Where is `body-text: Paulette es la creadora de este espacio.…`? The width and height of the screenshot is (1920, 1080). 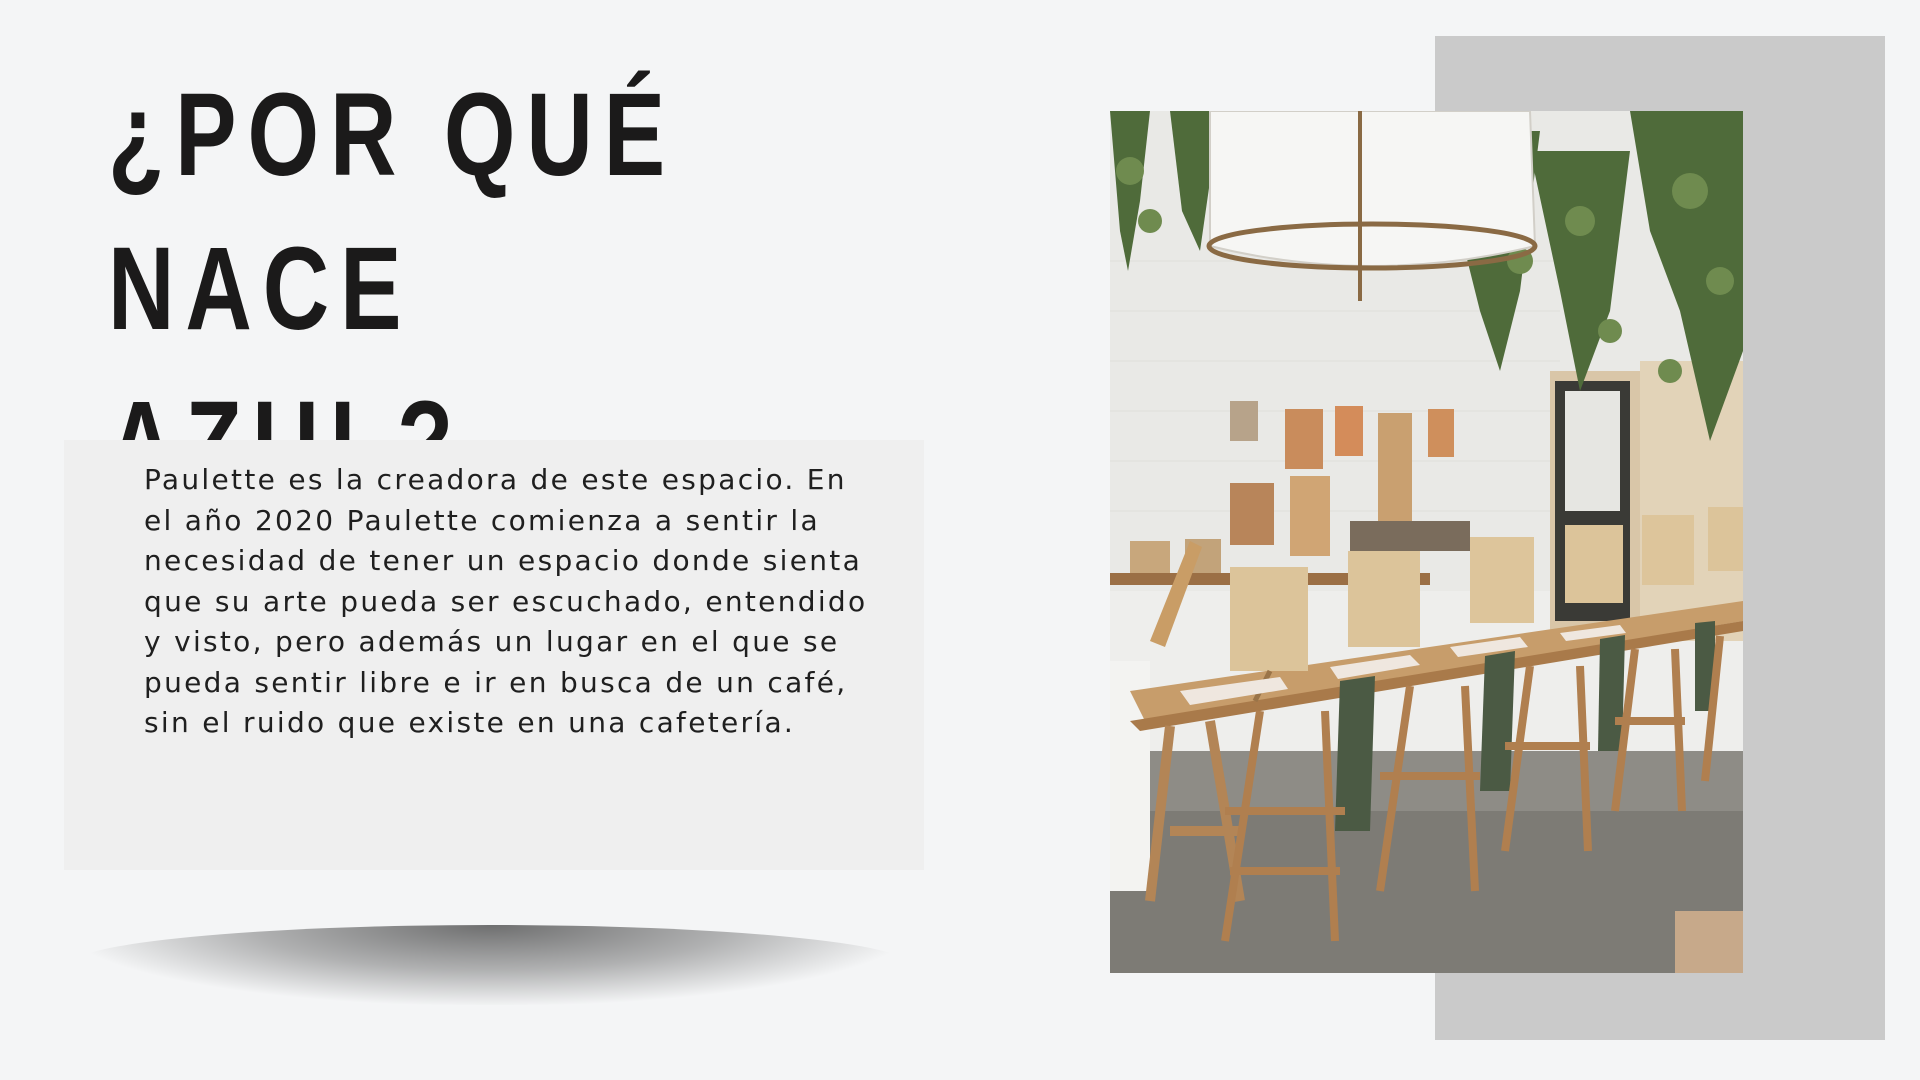 body-text: Paulette es la creadora de este espacio.… is located at coordinates (506, 601).